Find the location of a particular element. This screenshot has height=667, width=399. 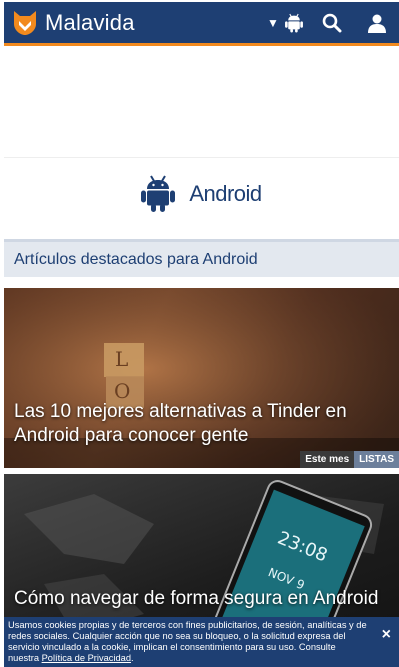

category-badge: LISTAS is located at coordinates (376, 459).